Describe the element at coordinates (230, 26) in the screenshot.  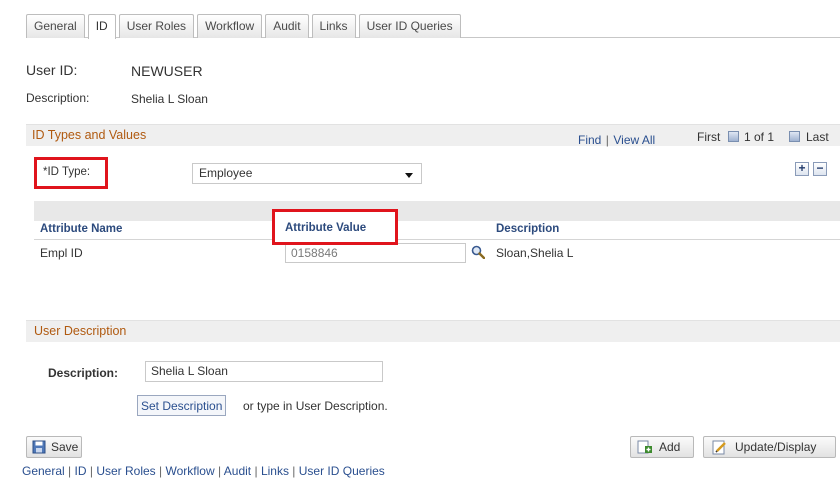
I see `tab-workflow: Workflow` at that location.